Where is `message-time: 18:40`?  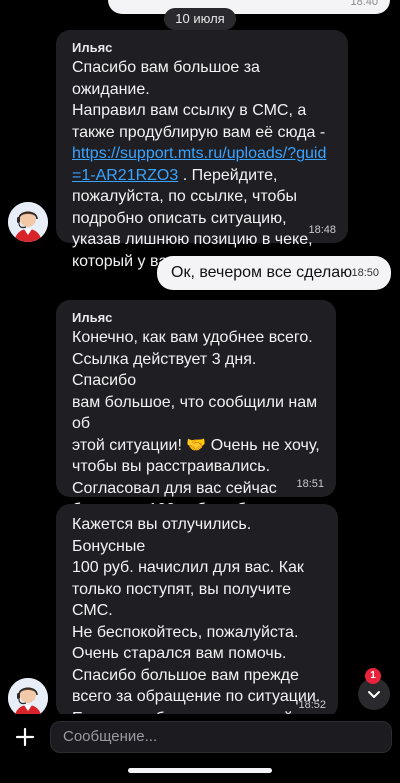 message-time: 18:40 is located at coordinates (364, 4).